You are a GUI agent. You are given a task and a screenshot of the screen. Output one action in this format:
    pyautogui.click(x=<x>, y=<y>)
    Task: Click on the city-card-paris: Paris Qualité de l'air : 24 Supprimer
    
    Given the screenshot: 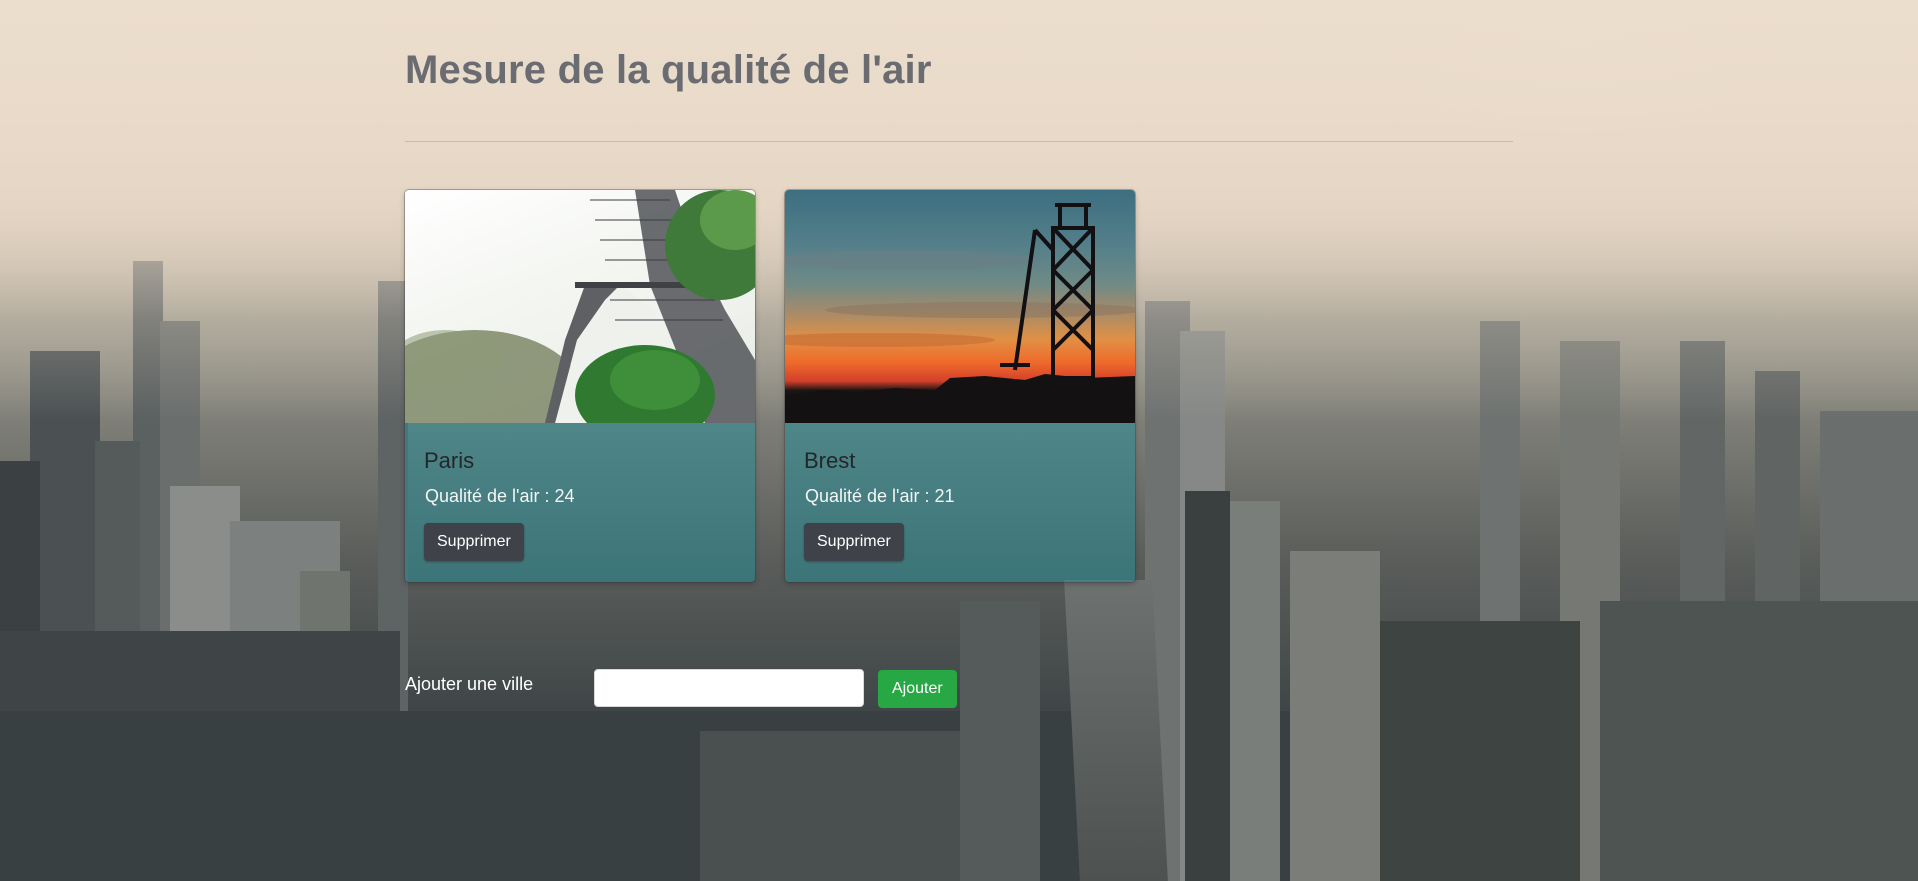 What is the action you would take?
    pyautogui.click(x=580, y=386)
    